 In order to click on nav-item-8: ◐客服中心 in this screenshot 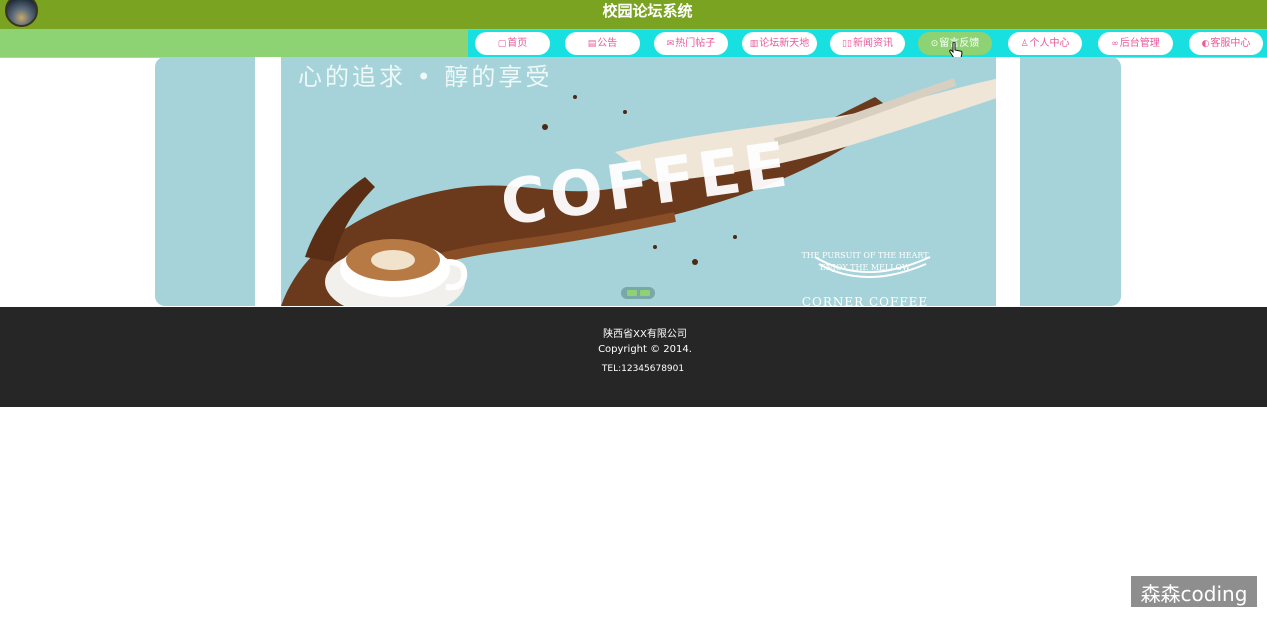, I will do `click(1226, 43)`.